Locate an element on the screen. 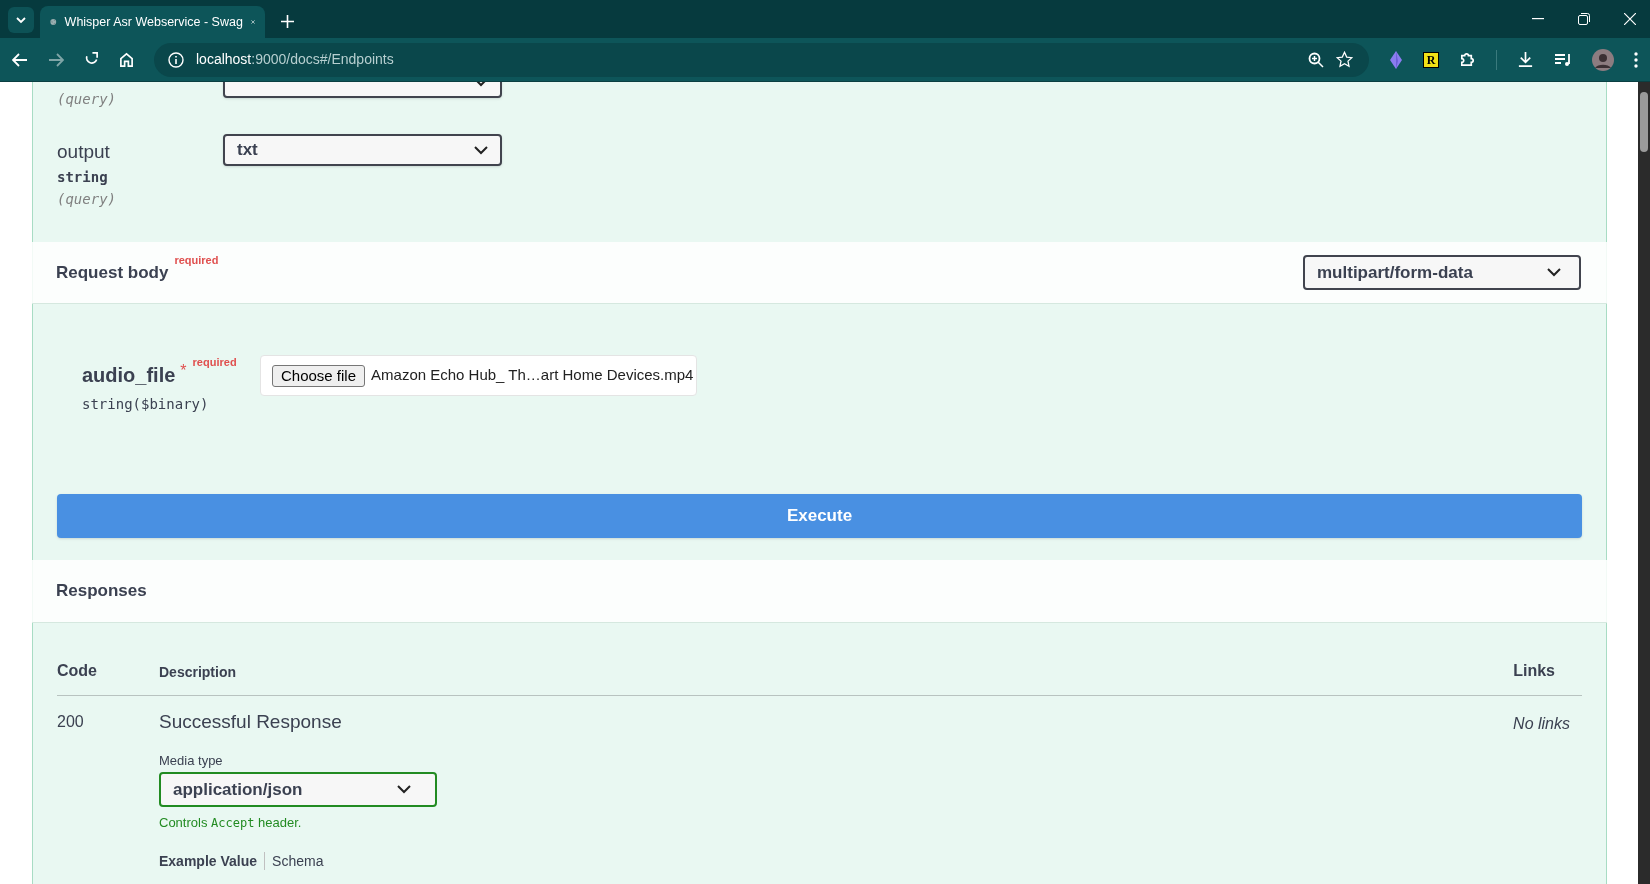 This screenshot has width=1650, height=884. new-tab-icon is located at coordinates (287, 21).